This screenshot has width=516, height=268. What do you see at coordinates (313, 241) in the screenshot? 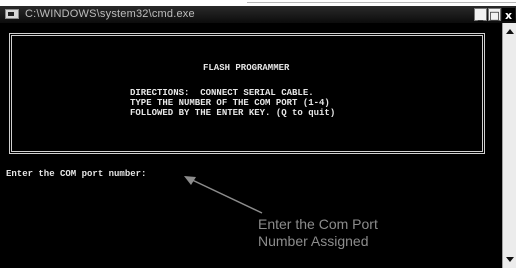
I see `annotation-line-2: Number Assigned` at bounding box center [313, 241].